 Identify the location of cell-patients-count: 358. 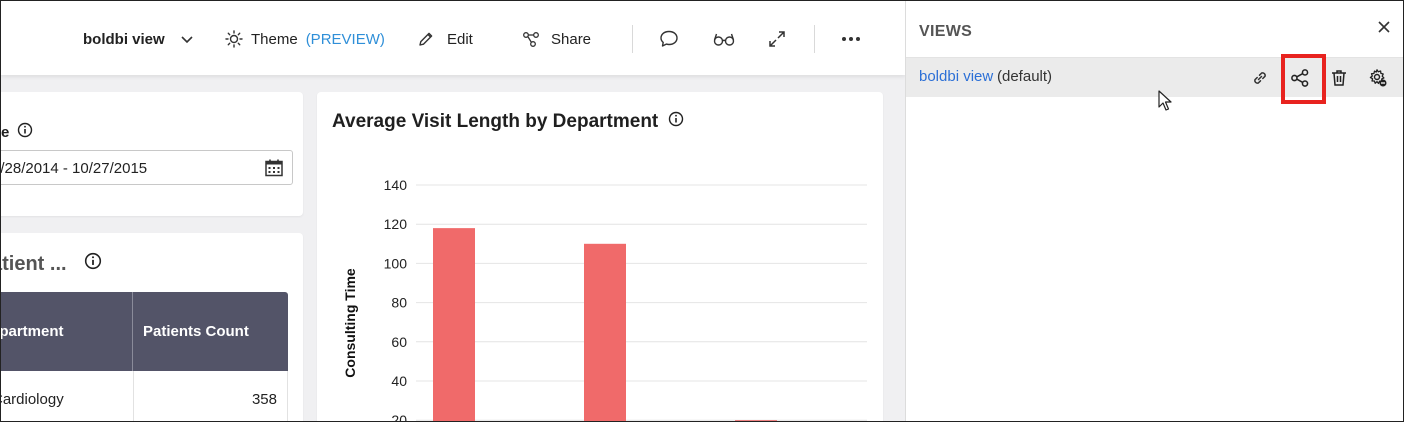
(264, 399).